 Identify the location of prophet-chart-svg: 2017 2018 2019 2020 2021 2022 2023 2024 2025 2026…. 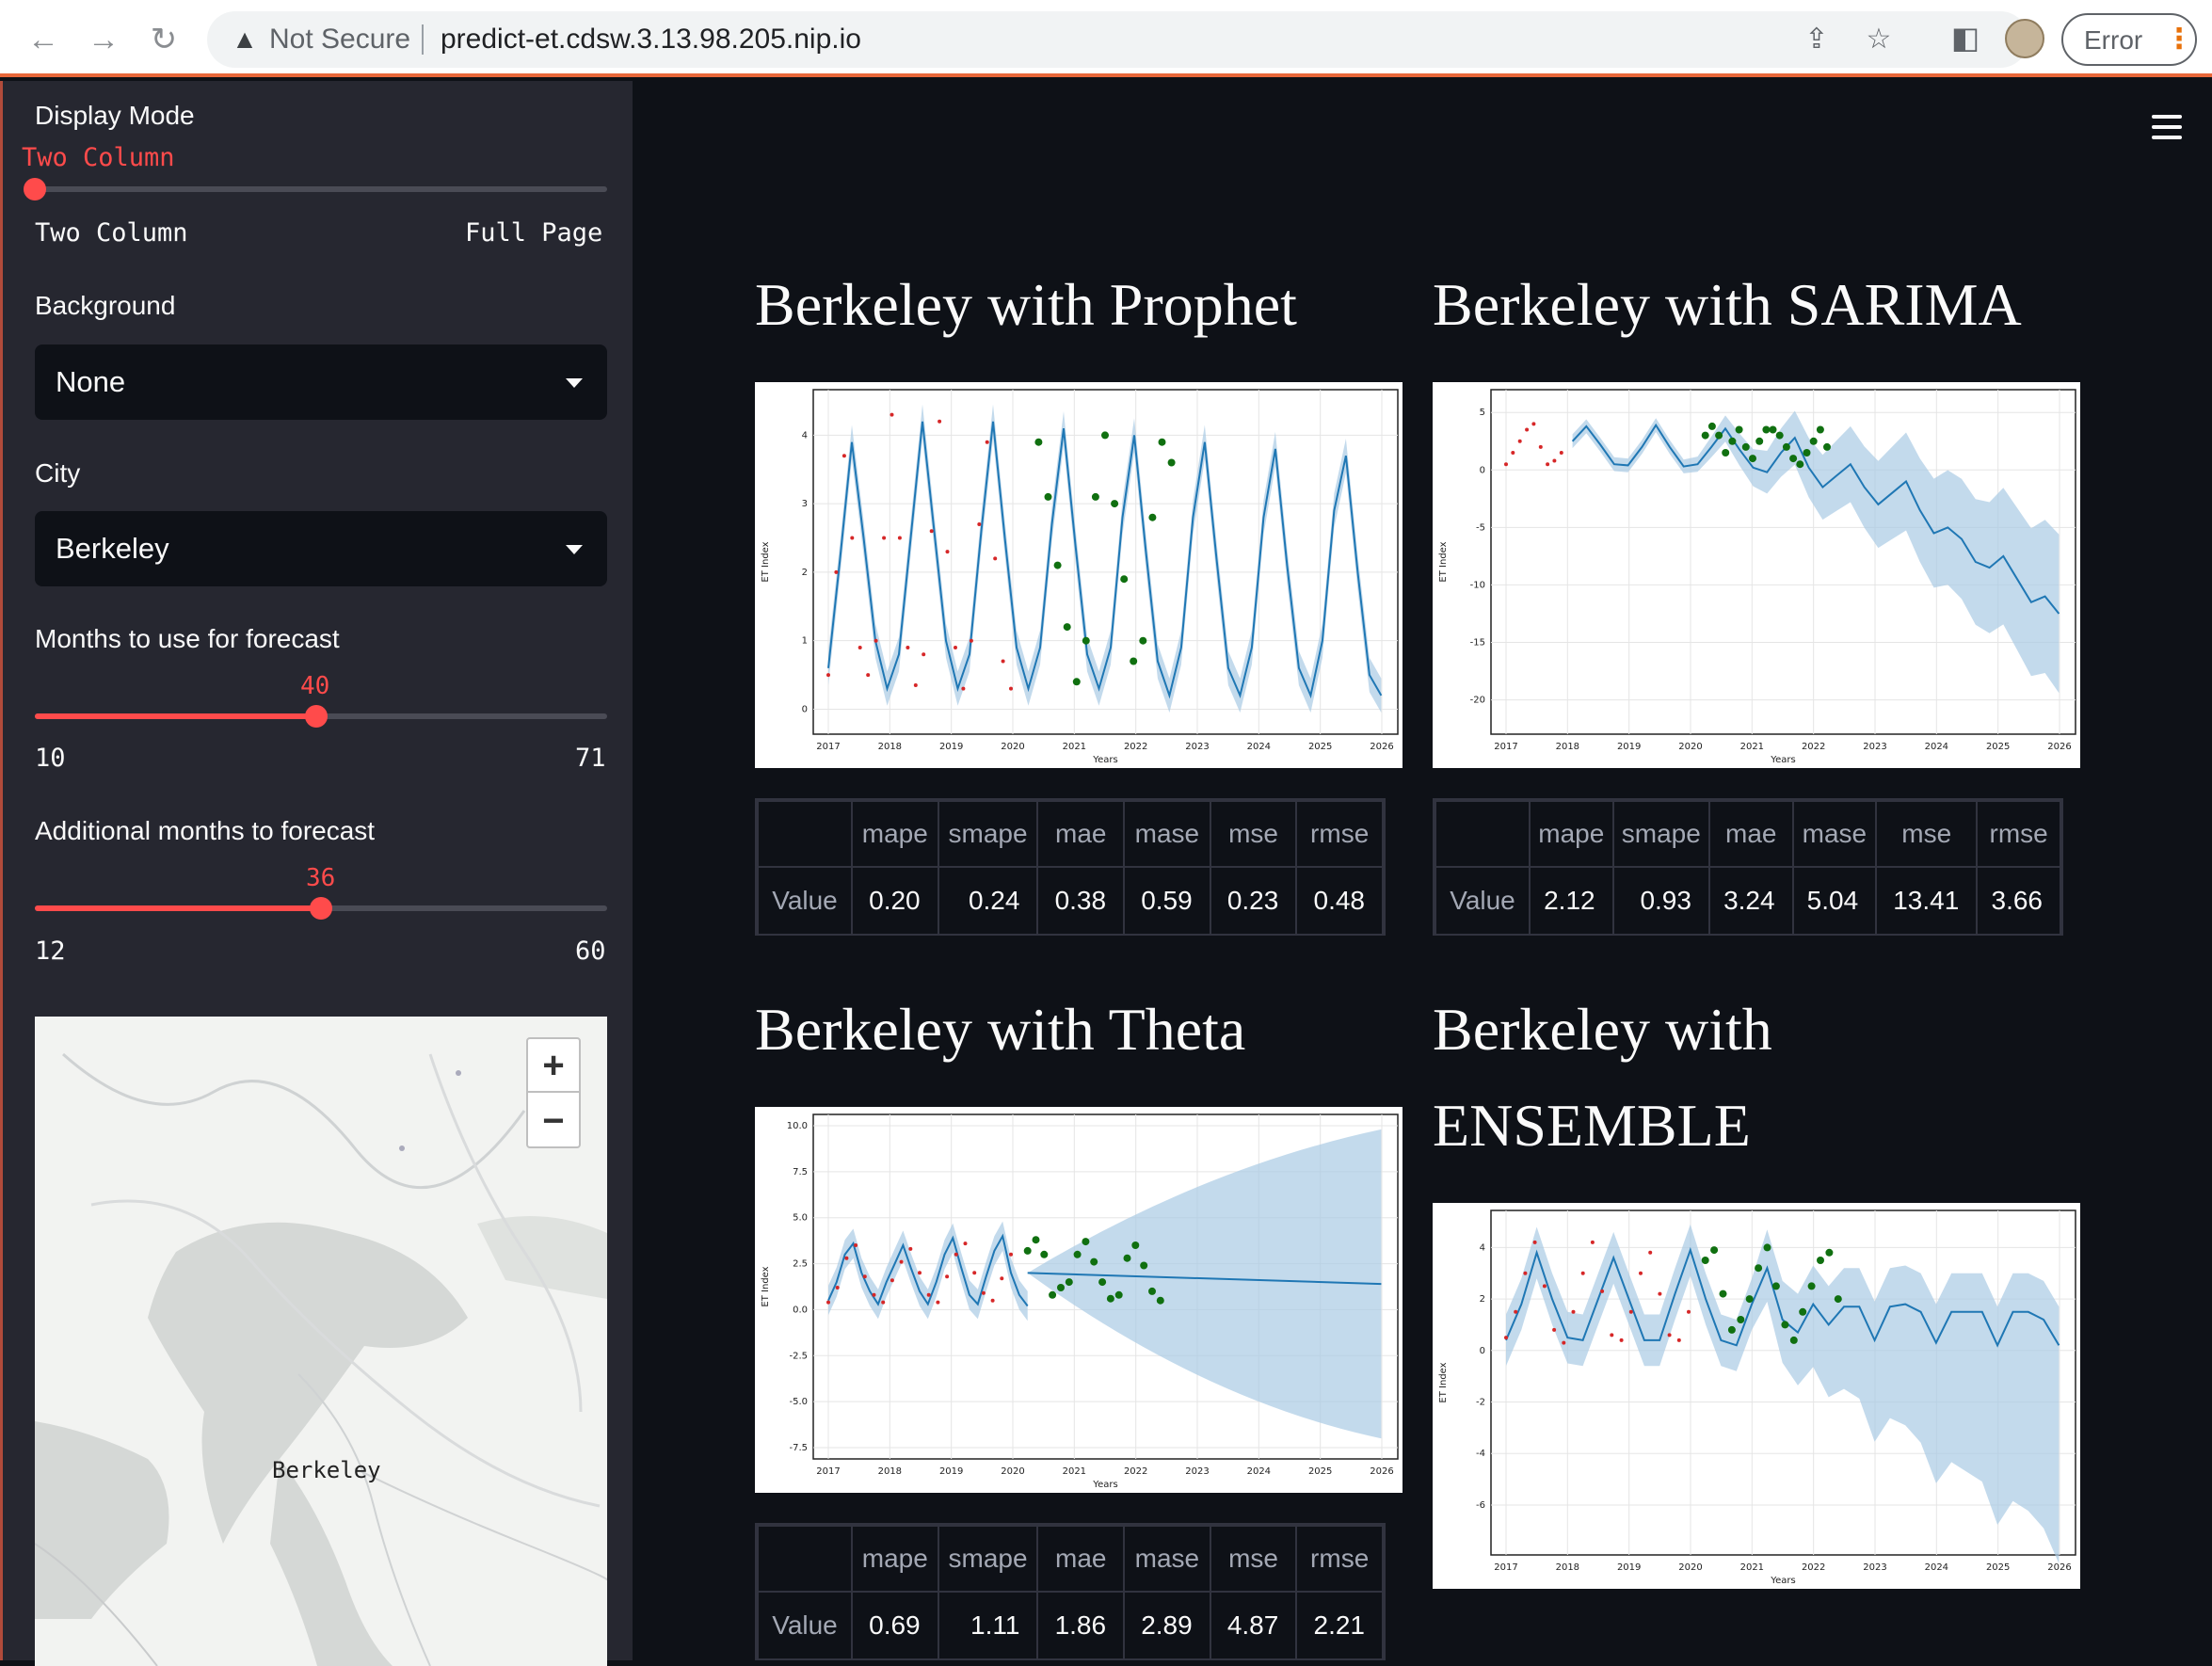
(1080, 577).